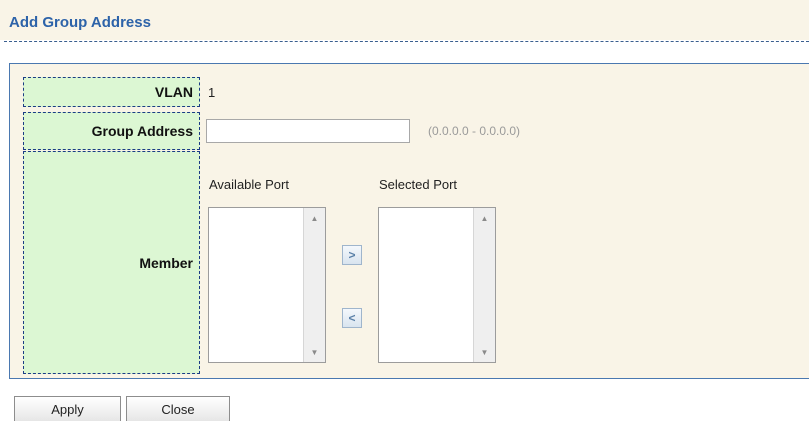  What do you see at coordinates (267, 285) in the screenshot?
I see `available-port-list: ▲ ▼` at bounding box center [267, 285].